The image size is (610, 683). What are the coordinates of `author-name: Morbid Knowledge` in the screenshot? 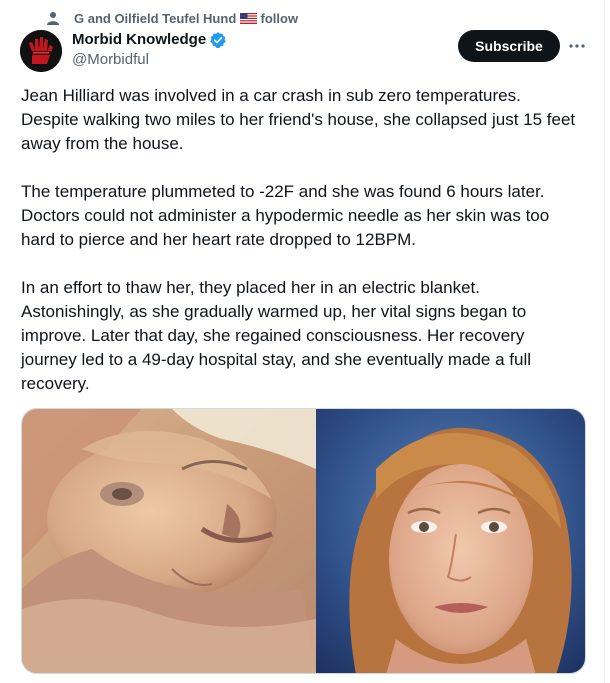 It's located at (149, 40).